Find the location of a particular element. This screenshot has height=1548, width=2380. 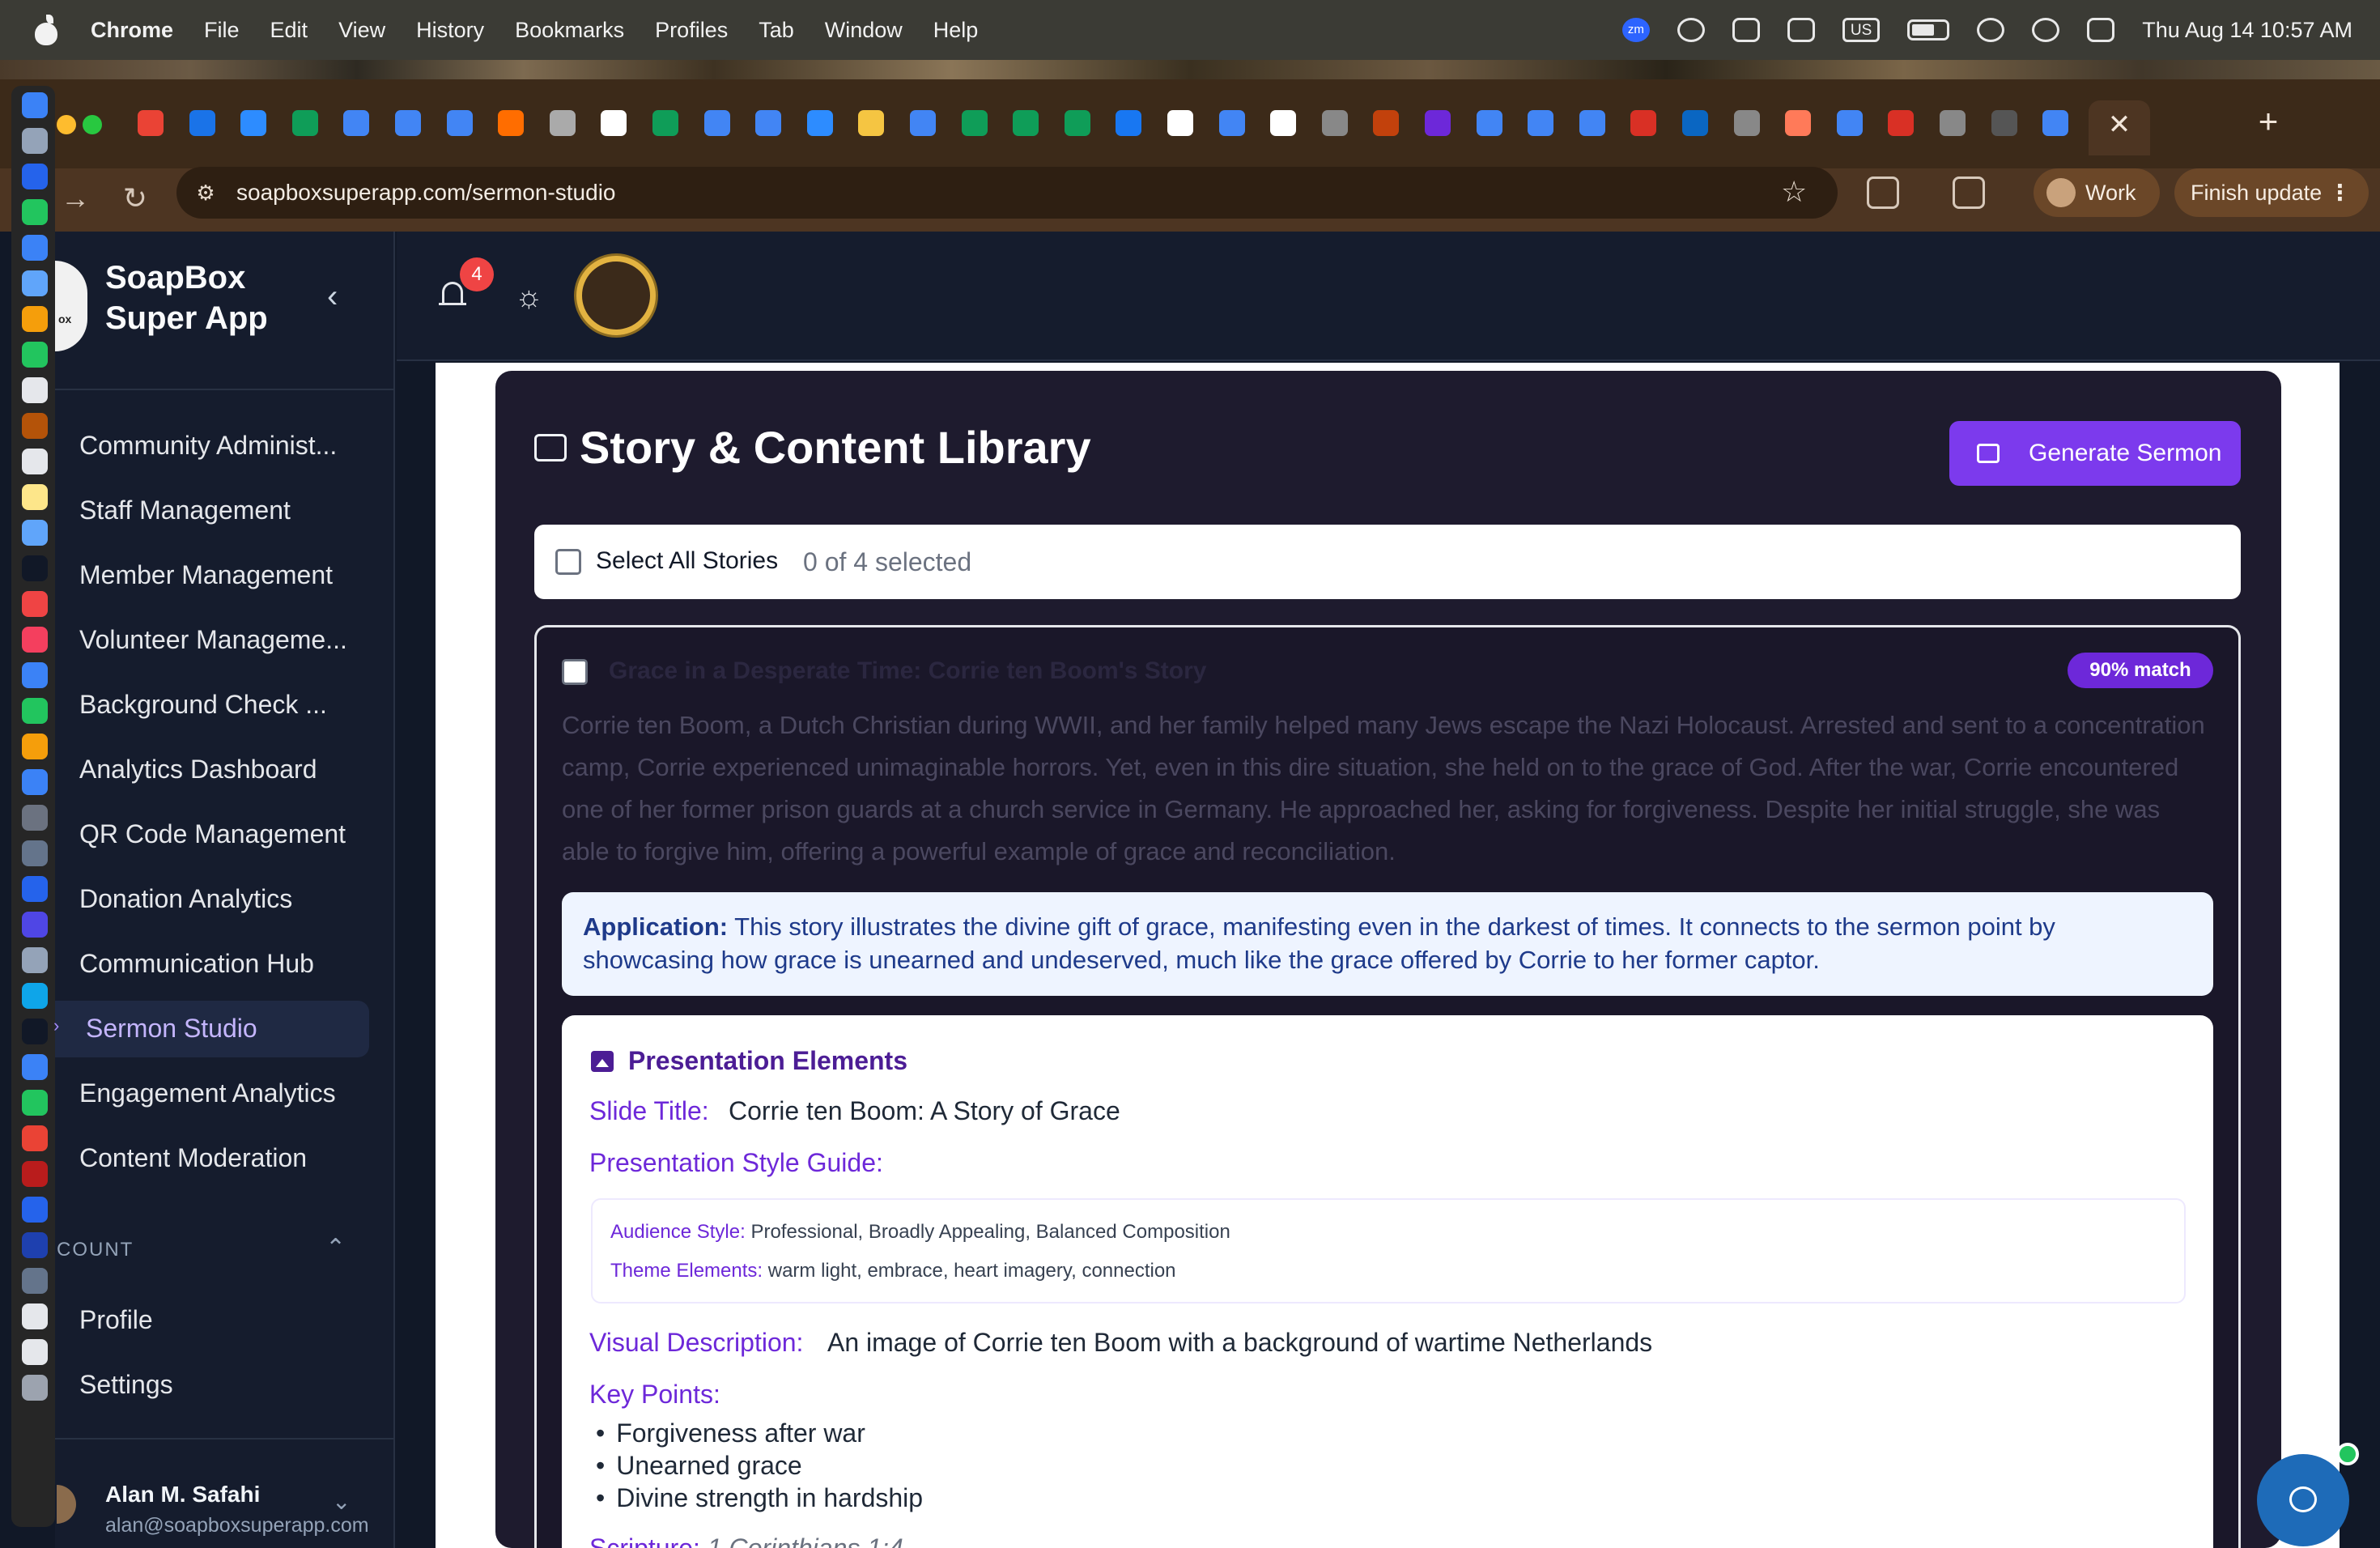

select-all-label: Select All Stories is located at coordinates (687, 561).